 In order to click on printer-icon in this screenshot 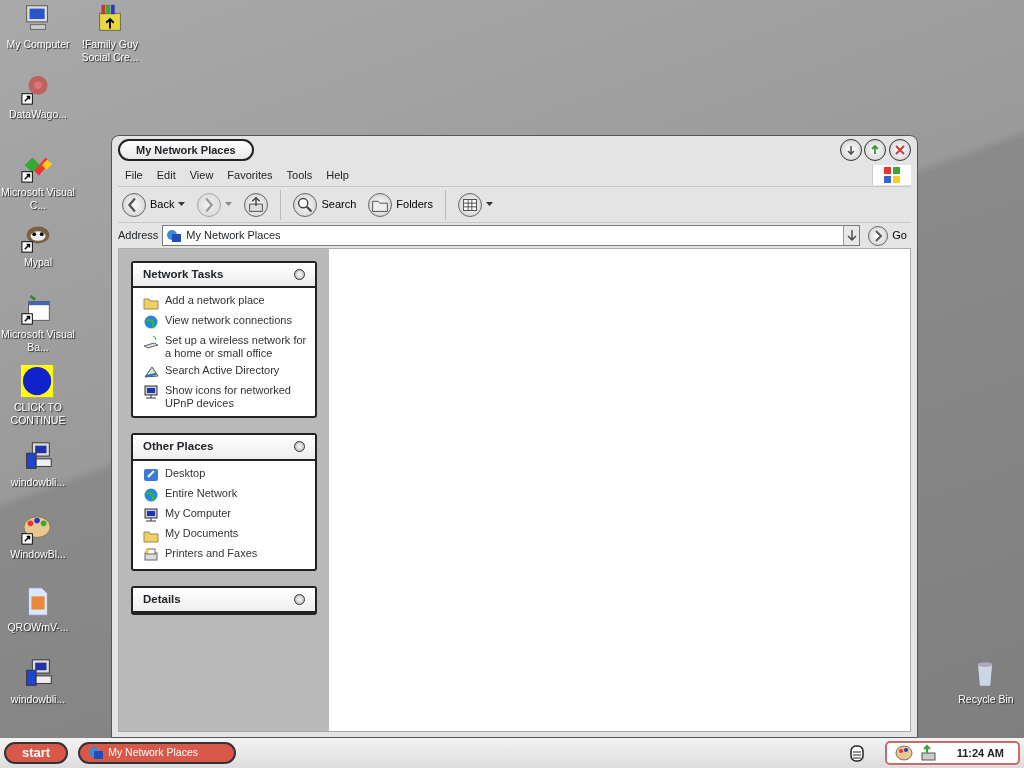, I will do `click(151, 554)`.